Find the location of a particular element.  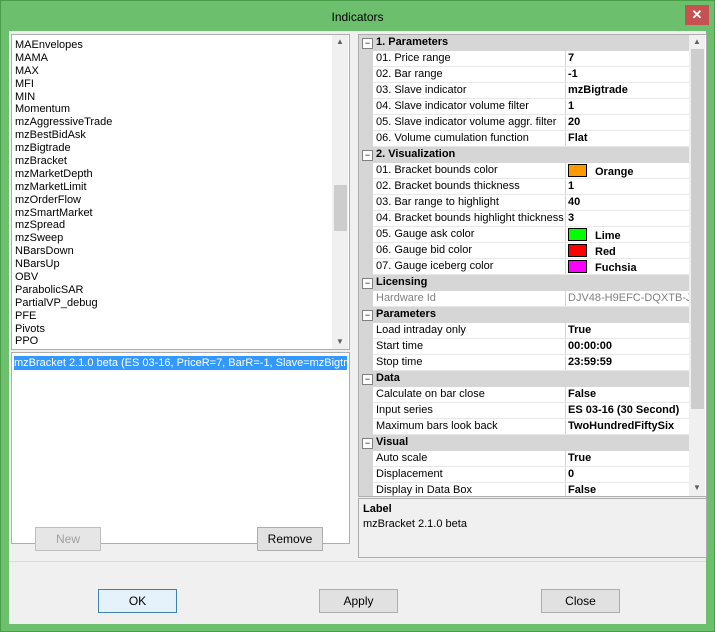

property-value: -1 is located at coordinates (628, 74).